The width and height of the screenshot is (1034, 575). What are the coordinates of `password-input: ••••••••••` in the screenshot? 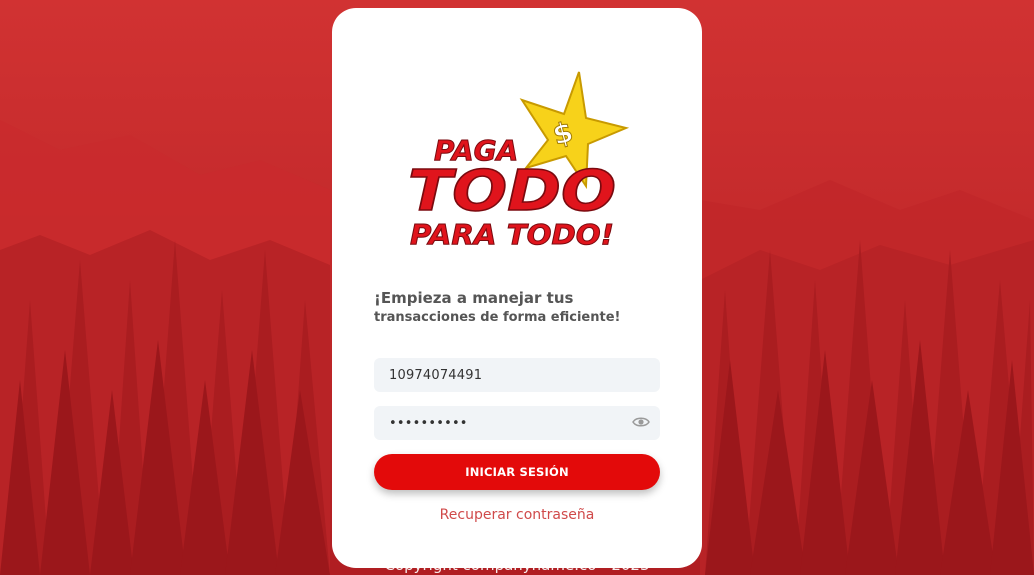 It's located at (517, 423).